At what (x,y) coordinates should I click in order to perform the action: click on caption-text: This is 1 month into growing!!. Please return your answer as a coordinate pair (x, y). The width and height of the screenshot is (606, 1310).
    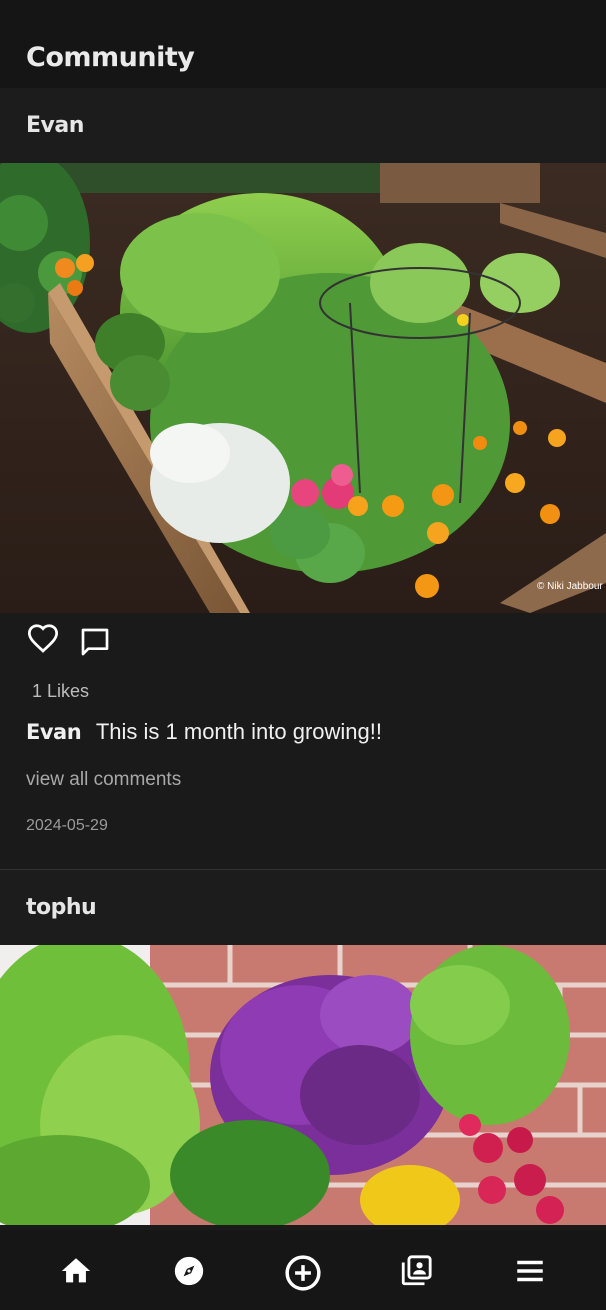
    Looking at the image, I should click on (238, 731).